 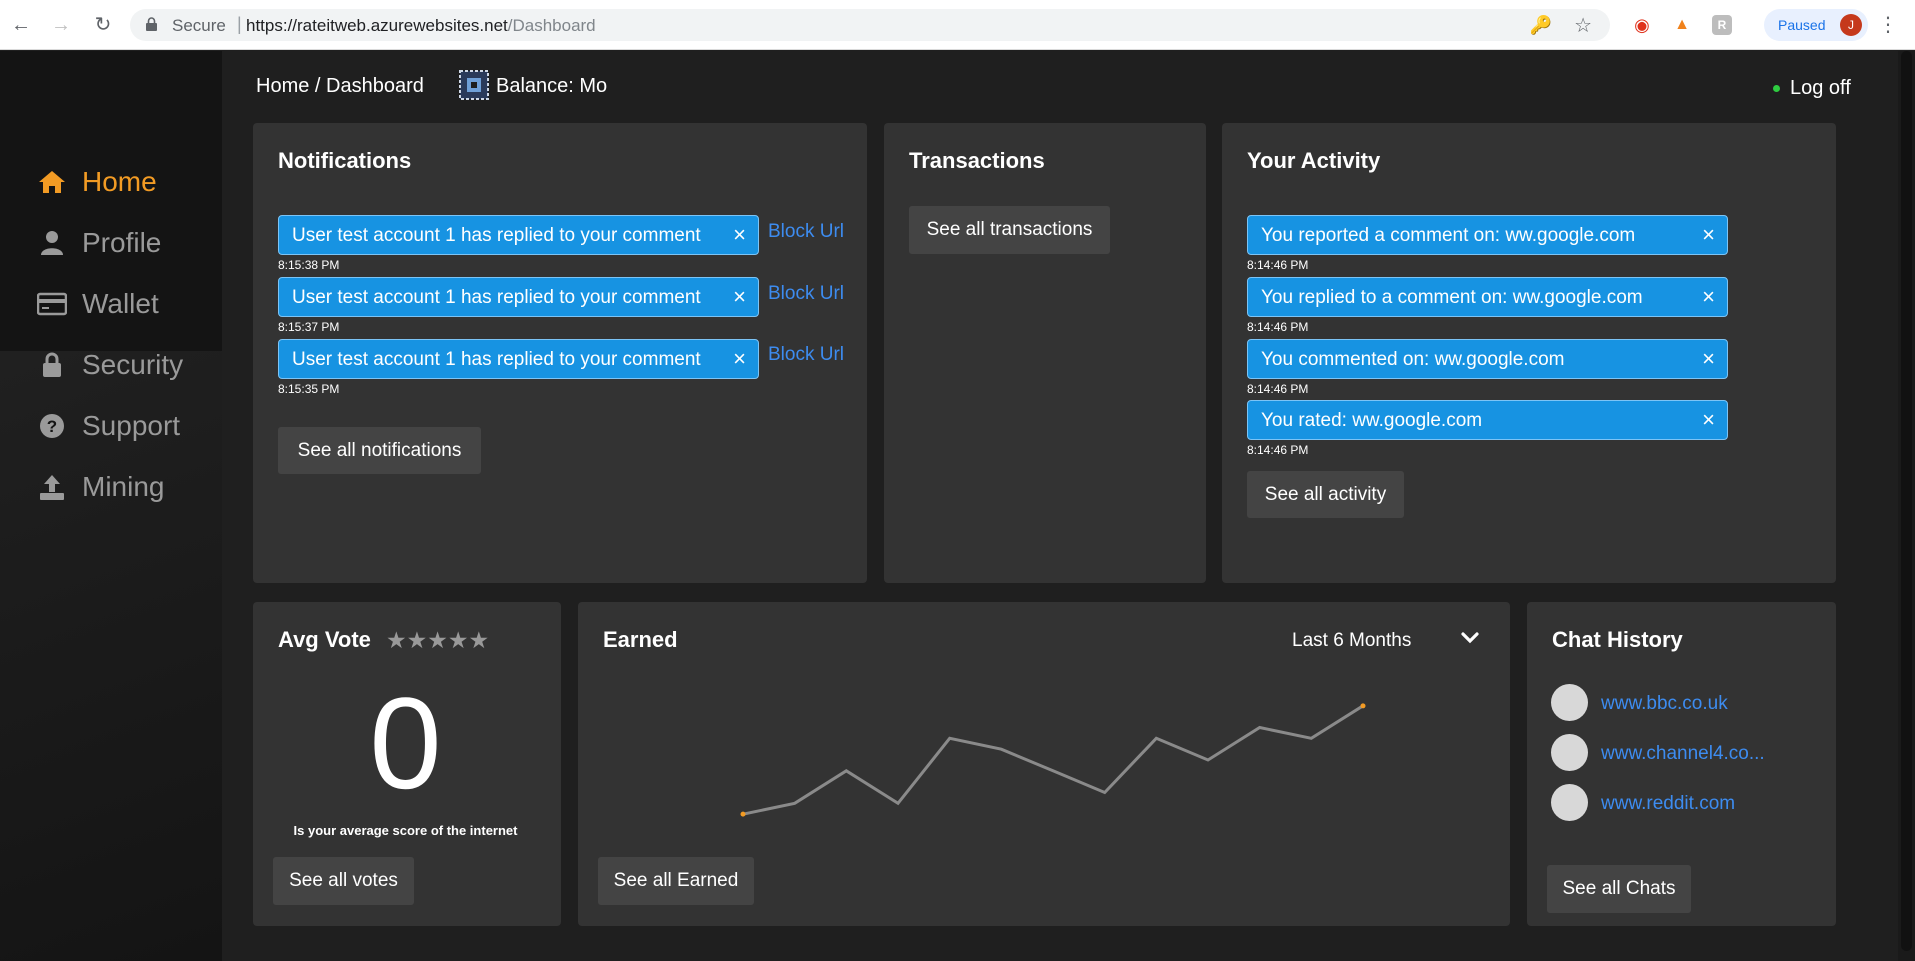 I want to click on timestamp: 8:15:35 PM, so click(x=309, y=389).